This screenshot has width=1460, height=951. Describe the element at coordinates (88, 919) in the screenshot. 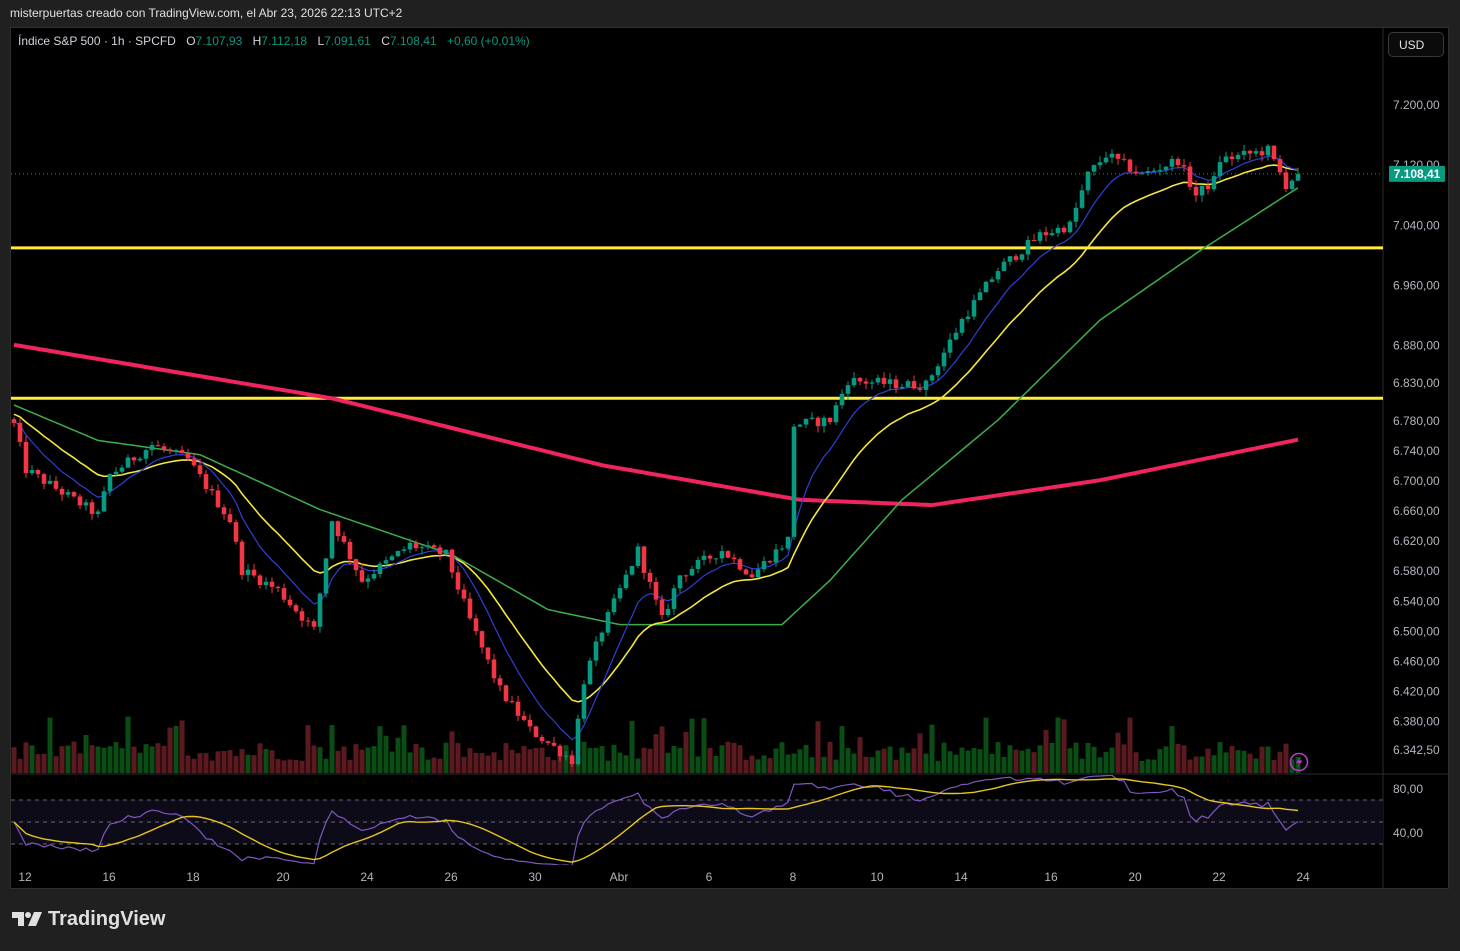

I see `tradingview-logo: TradingView` at that location.